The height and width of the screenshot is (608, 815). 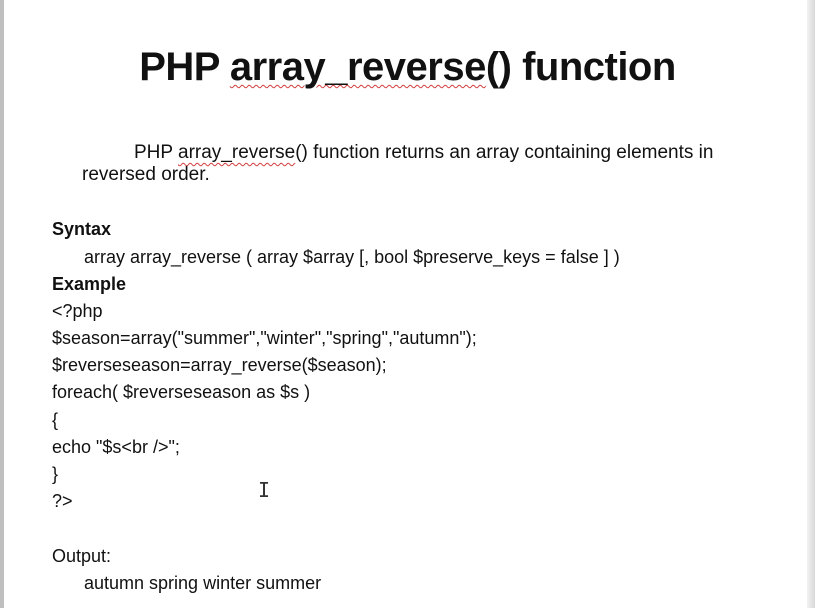 I want to click on code-line-5: {, so click(x=55, y=420).